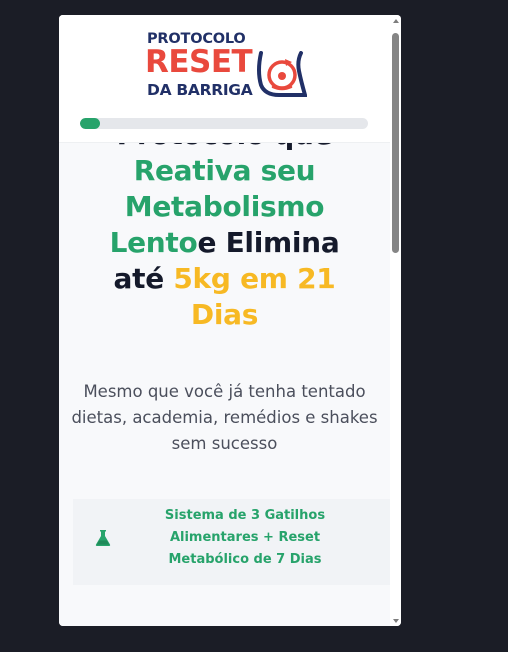  I want to click on brand-logo: PROTOCOLO RESET DA BARRIGA, so click(228, 65).